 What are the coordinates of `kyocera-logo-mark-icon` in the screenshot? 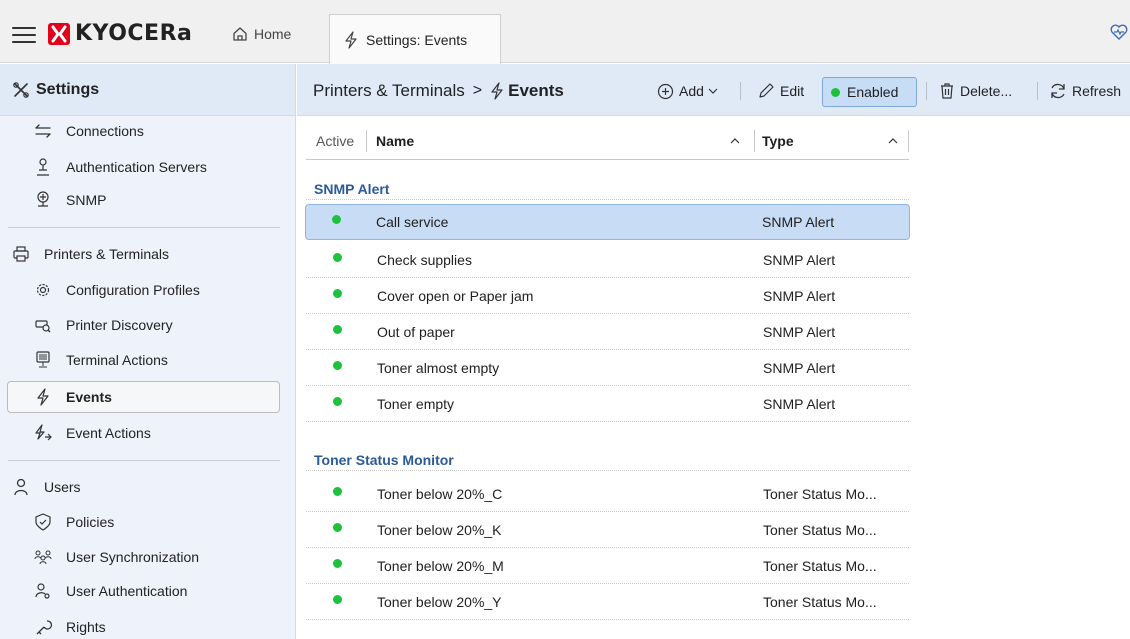 It's located at (59, 34).